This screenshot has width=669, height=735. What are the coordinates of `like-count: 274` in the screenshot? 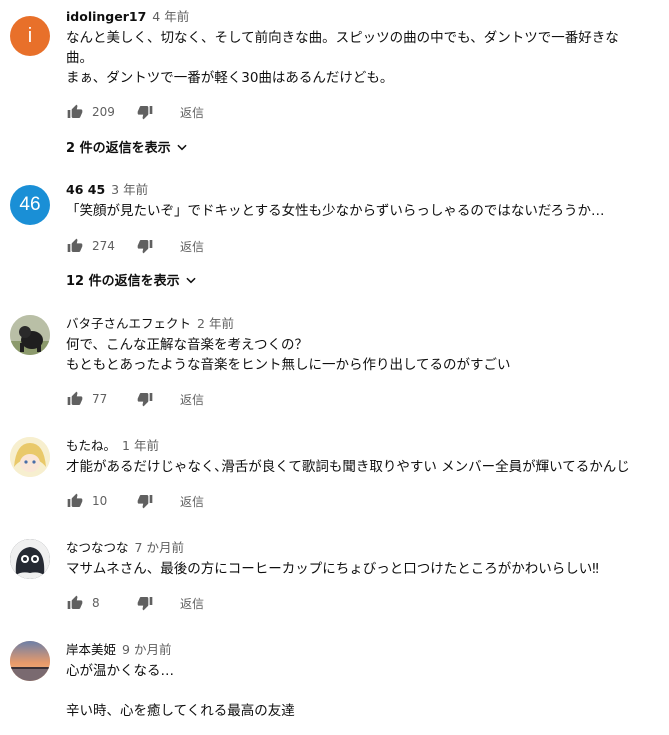 It's located at (103, 246).